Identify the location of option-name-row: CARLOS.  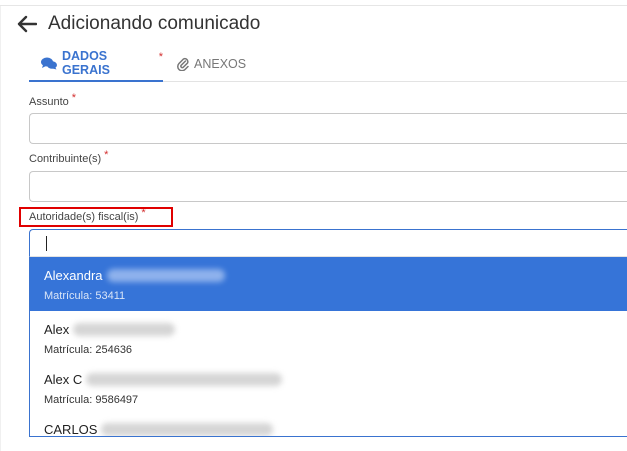
(159, 429).